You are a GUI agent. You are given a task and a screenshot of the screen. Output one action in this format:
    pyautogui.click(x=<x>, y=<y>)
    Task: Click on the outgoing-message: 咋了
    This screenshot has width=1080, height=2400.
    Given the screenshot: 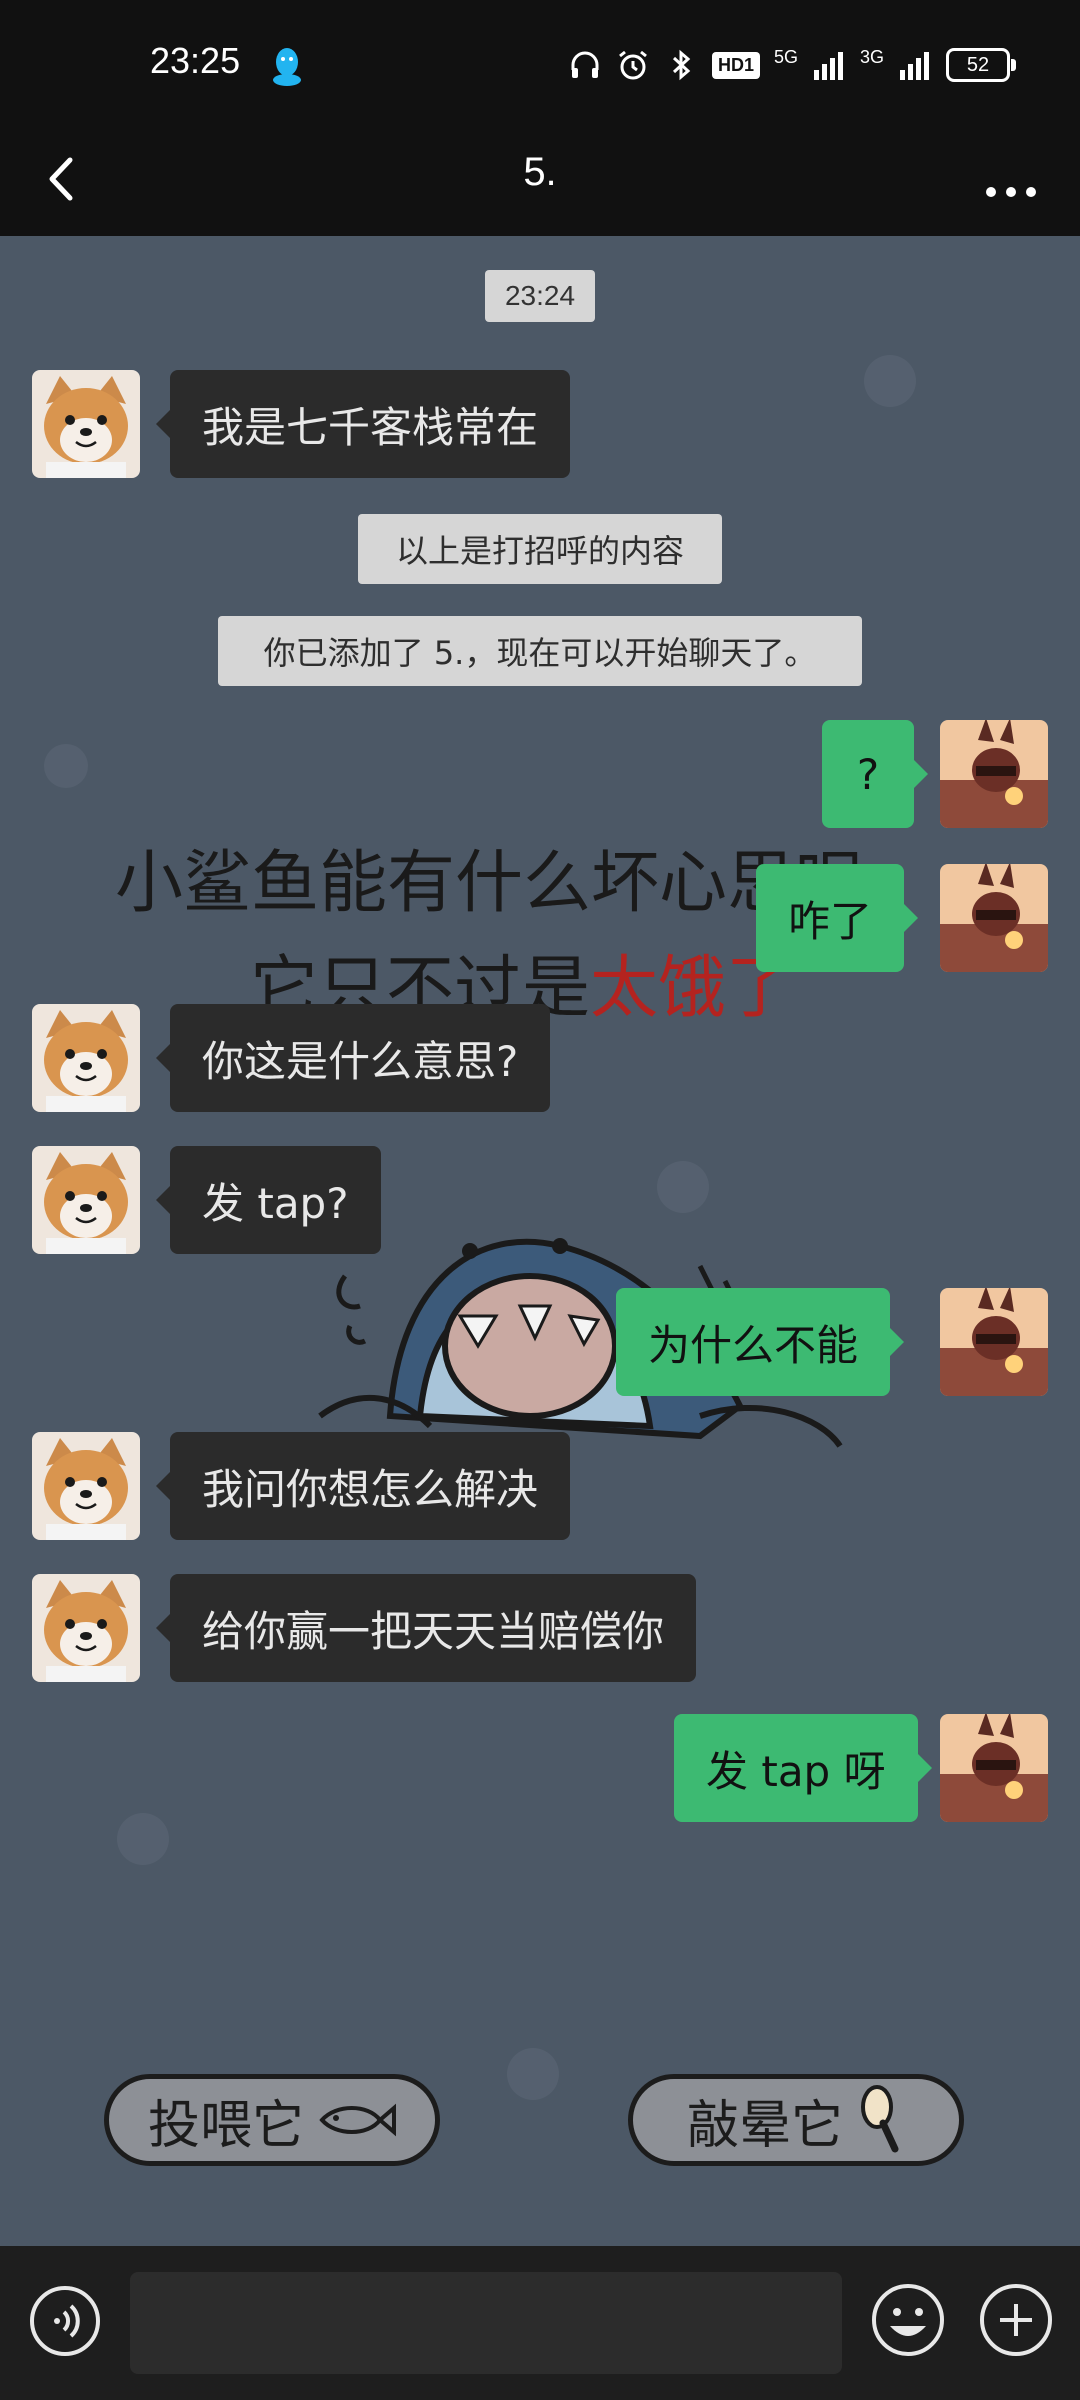 What is the action you would take?
    pyautogui.click(x=837, y=918)
    